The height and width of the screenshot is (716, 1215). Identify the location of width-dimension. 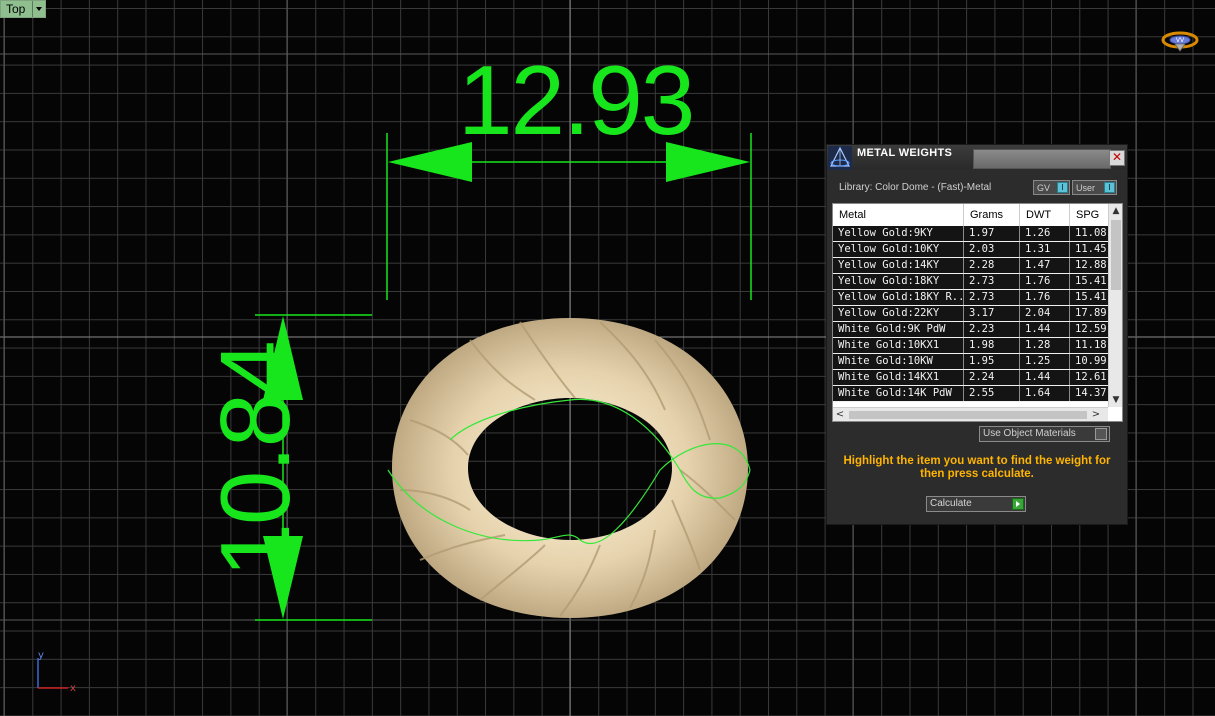
(569, 216).